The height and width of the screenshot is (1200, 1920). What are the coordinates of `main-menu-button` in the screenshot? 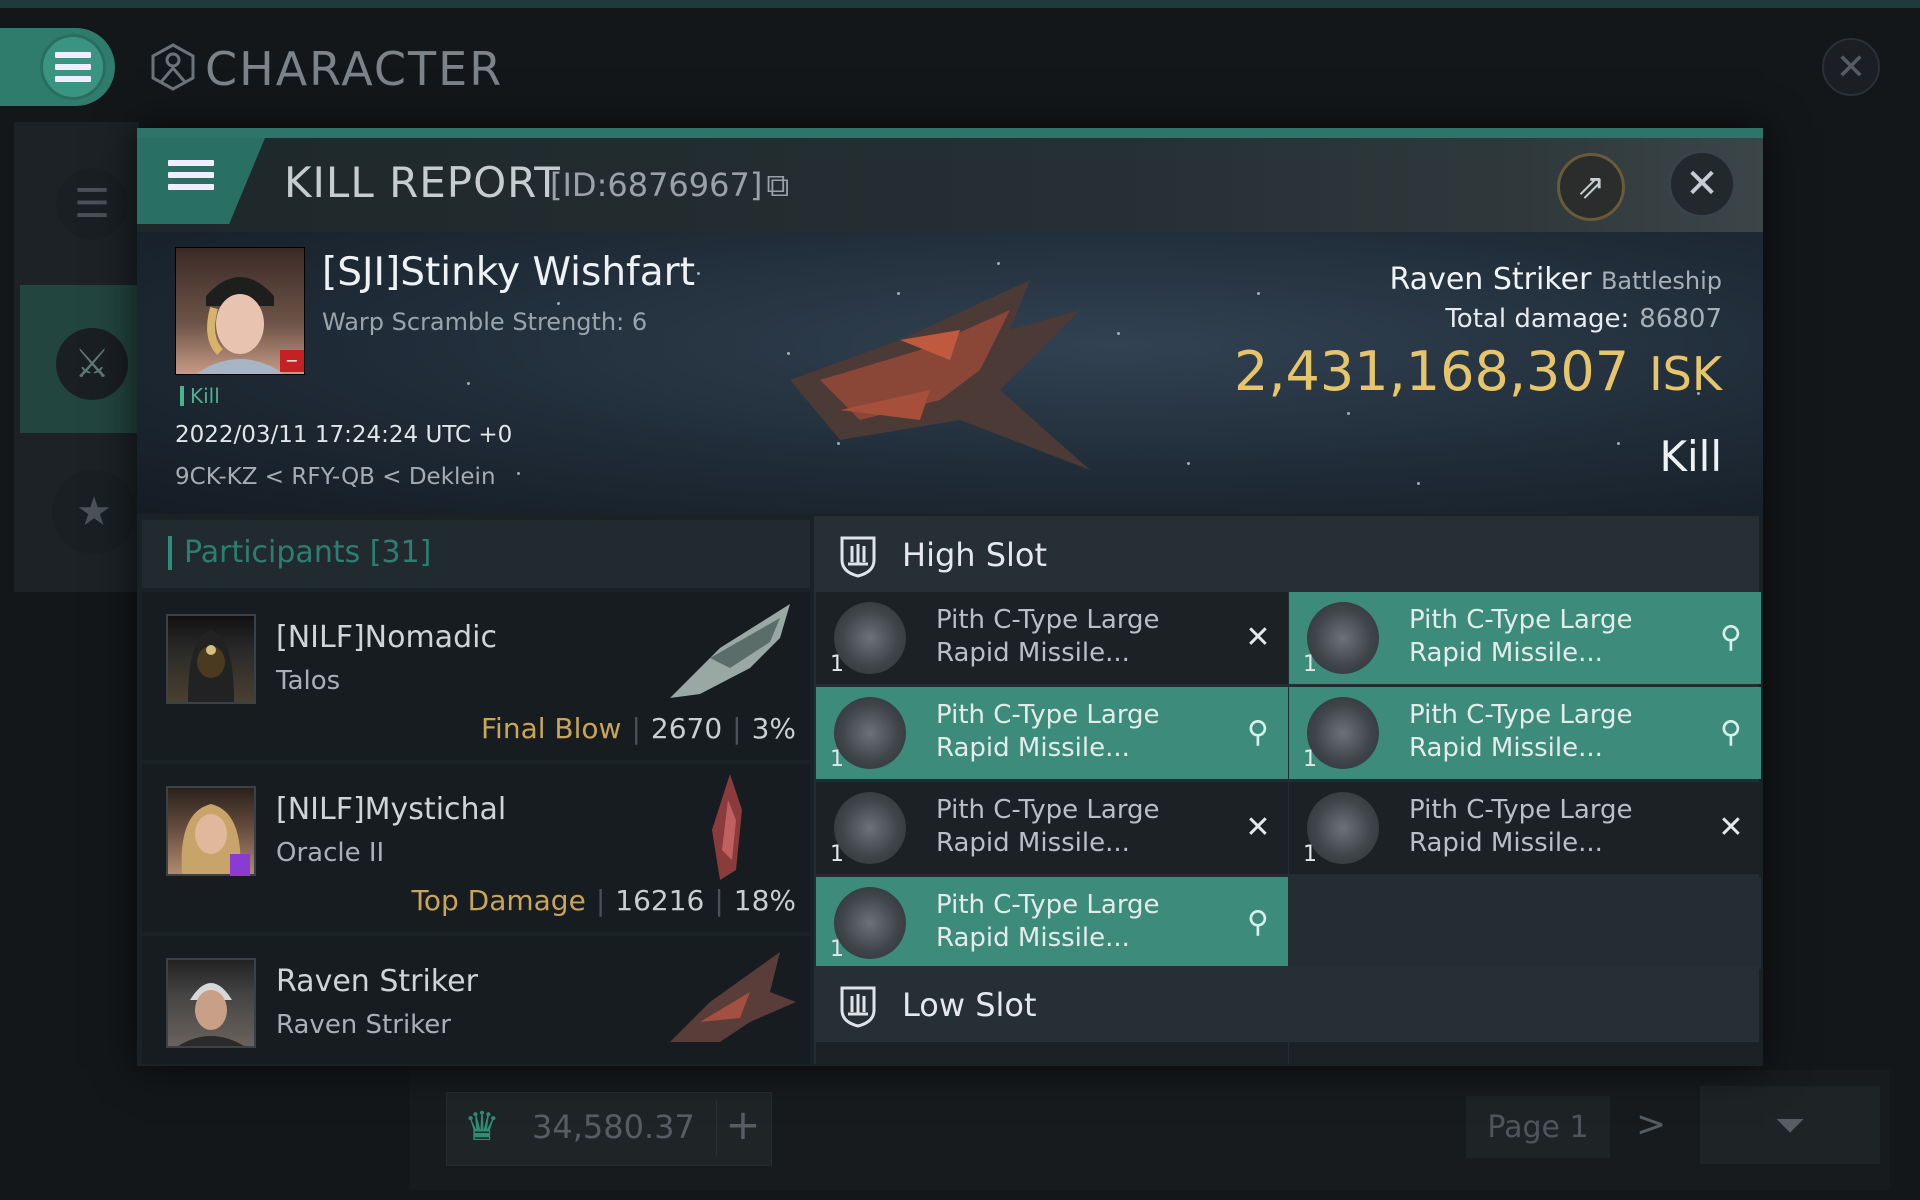 It's located at (73, 67).